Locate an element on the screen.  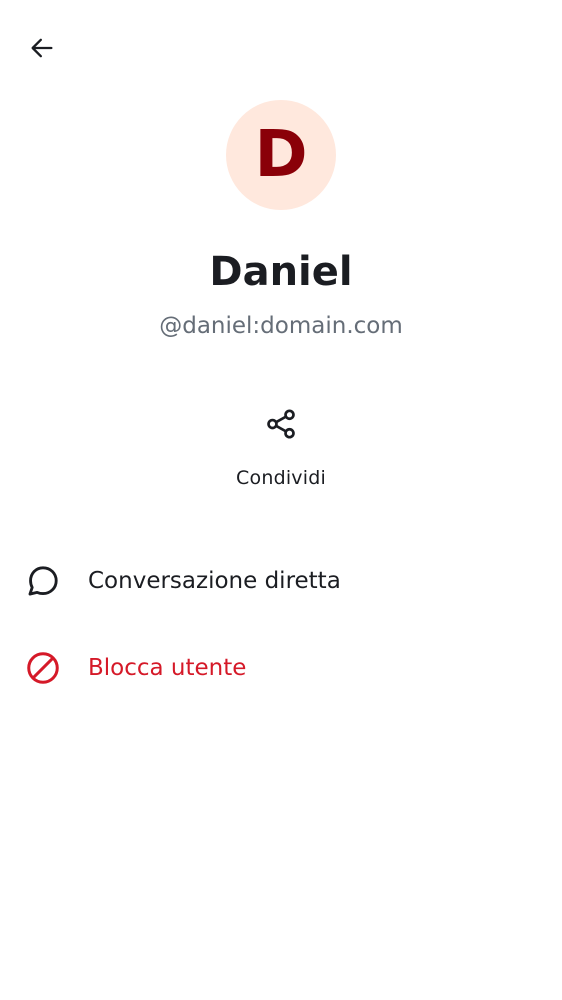
chat-bubble-icon is located at coordinates (43, 581).